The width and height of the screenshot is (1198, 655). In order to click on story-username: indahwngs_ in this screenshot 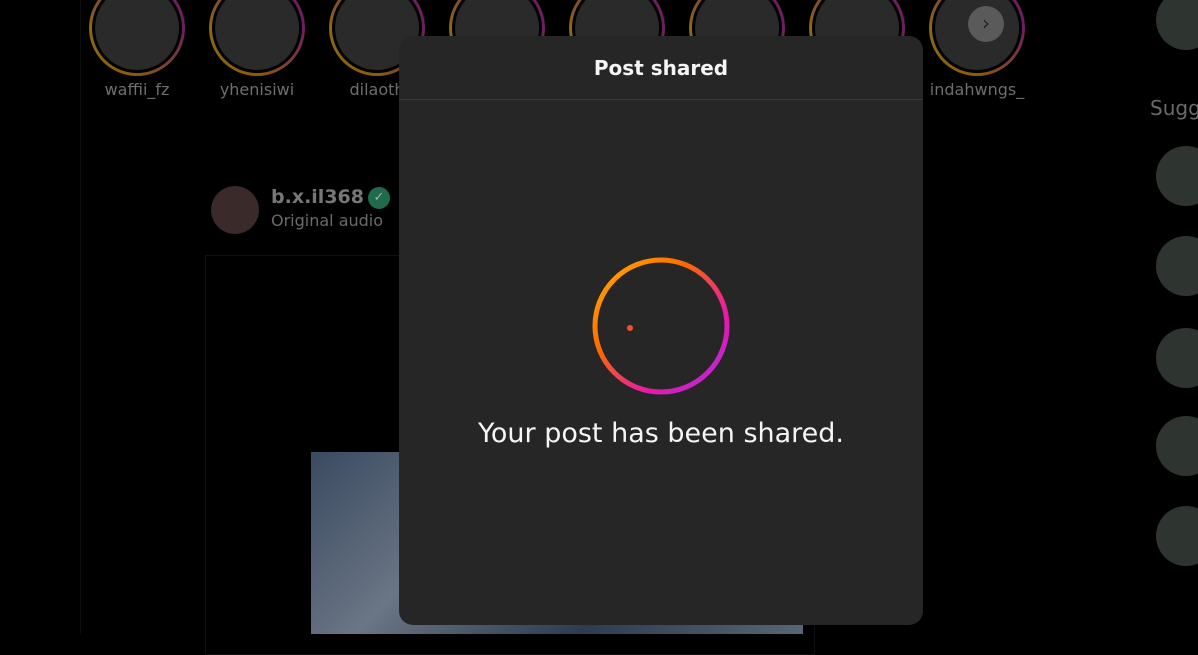, I will do `click(977, 89)`.